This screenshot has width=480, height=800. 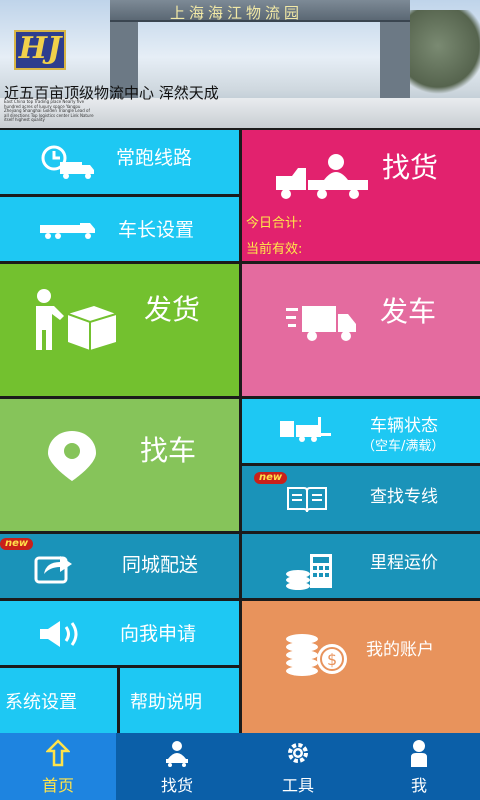 I want to click on help-tile: 帮助说明, so click(x=179, y=700).